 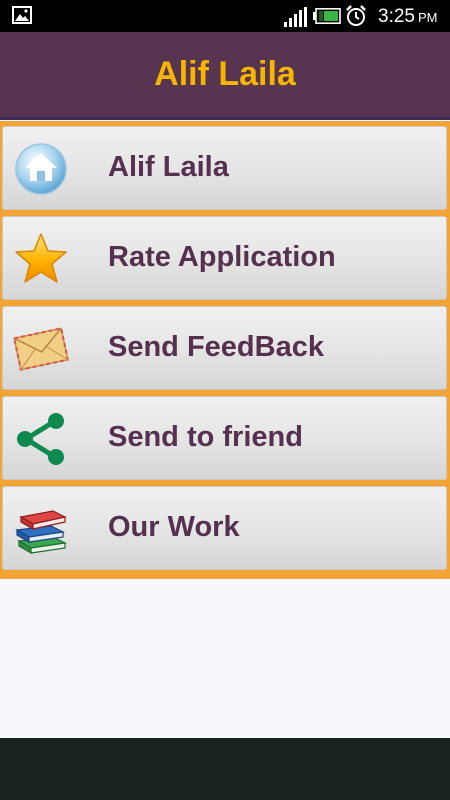 What do you see at coordinates (40, 439) in the screenshot?
I see `share-icon` at bounding box center [40, 439].